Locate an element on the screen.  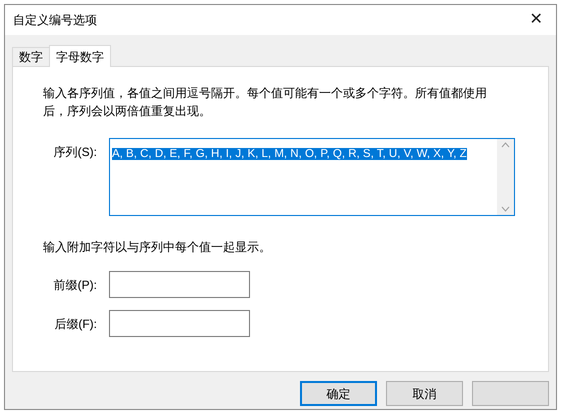
tab: 数字 is located at coordinates (30, 56).